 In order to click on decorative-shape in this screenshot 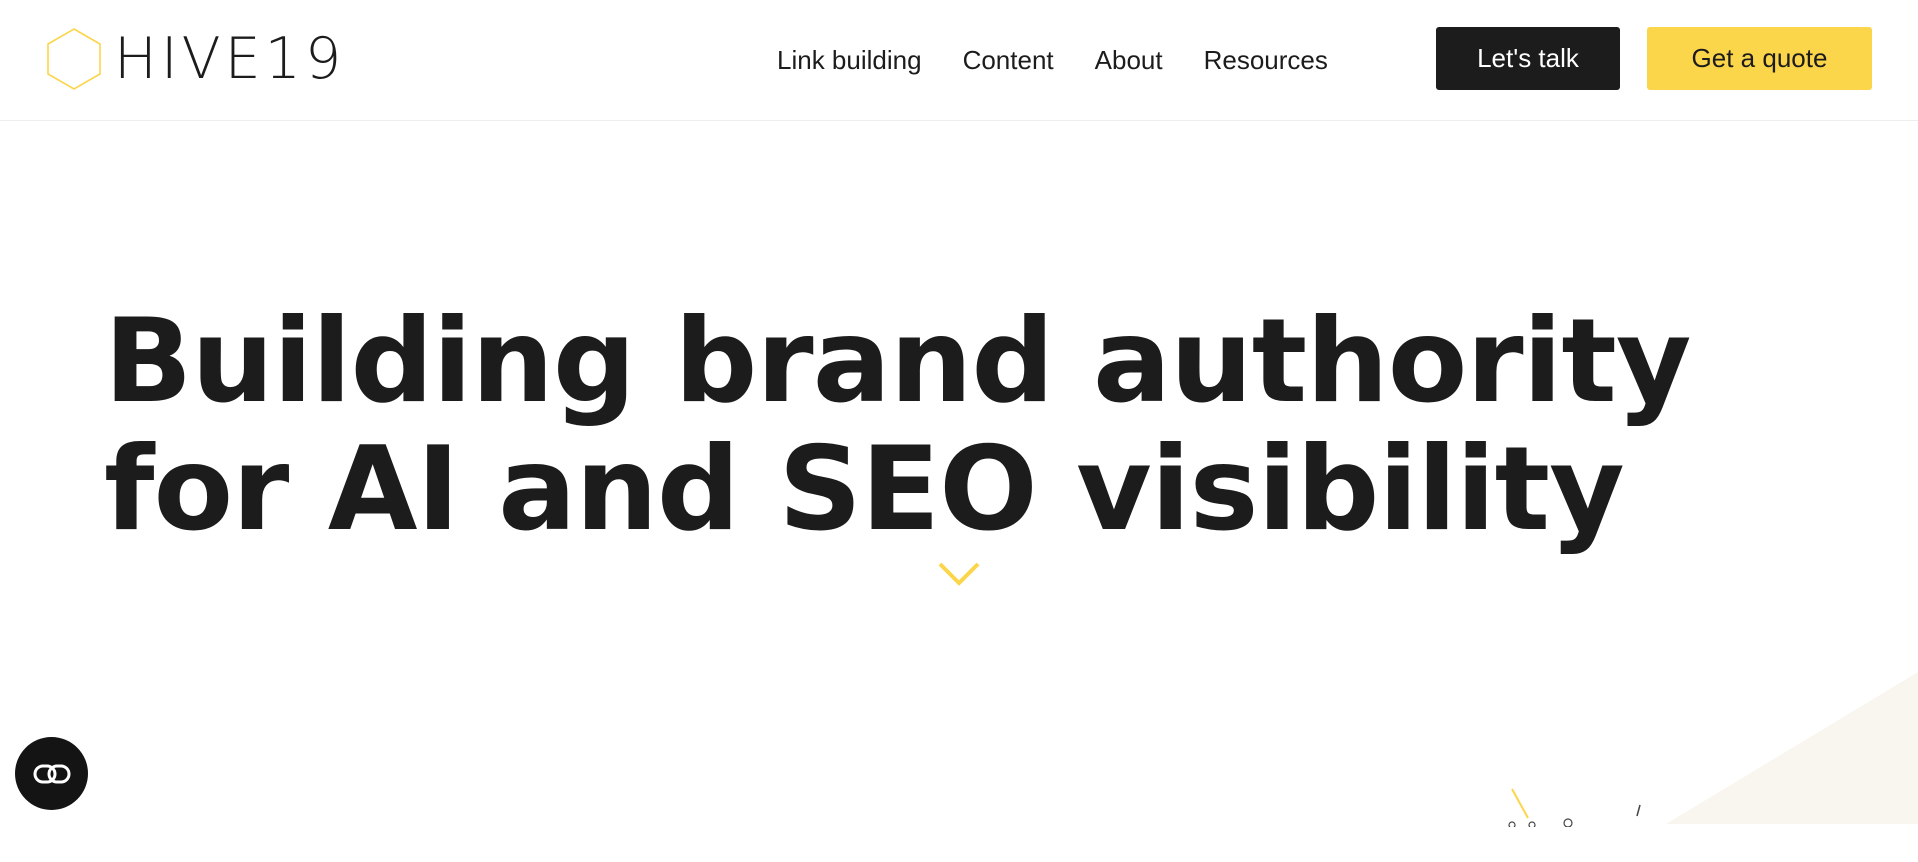, I will do `click(1792, 748)`.